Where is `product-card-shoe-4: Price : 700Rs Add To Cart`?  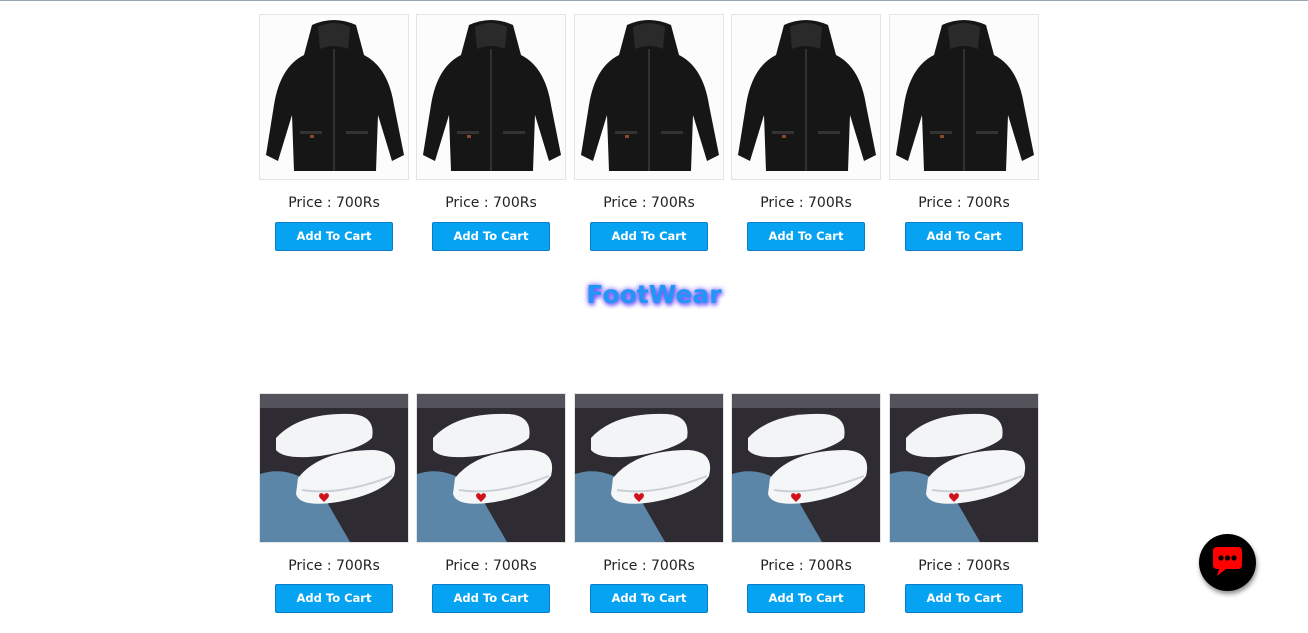
product-card-shoe-4: Price : 700Rs Add To Cart is located at coordinates (806, 513).